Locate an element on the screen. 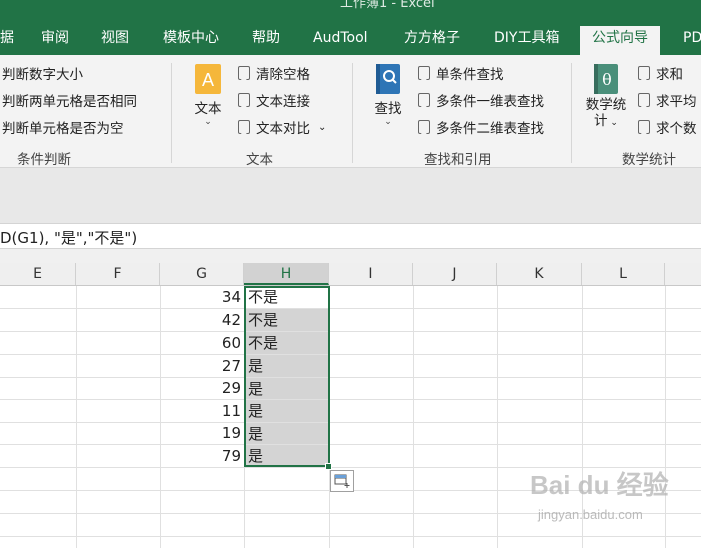 This screenshot has height=548, width=701. sum-button: 求和 is located at coordinates (660, 73).